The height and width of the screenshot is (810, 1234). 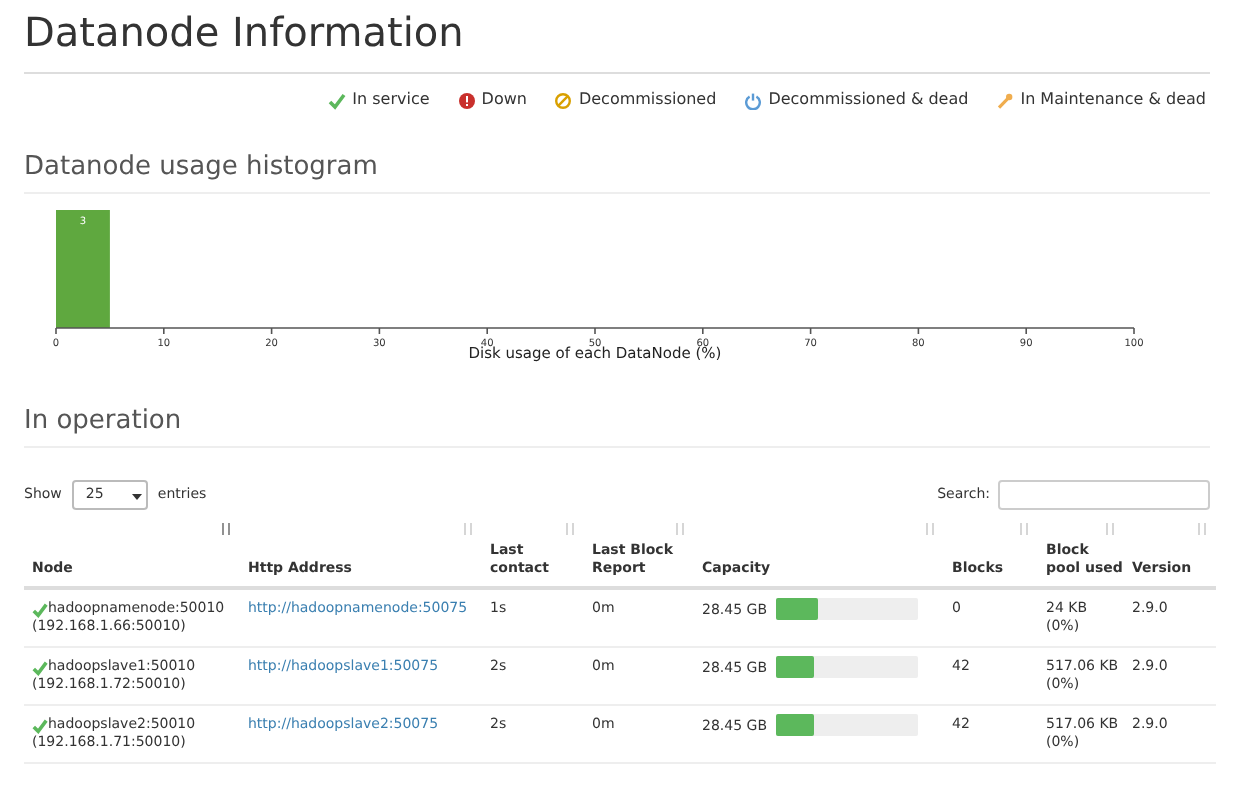 I want to click on caret-icon, so click(x=136, y=495).